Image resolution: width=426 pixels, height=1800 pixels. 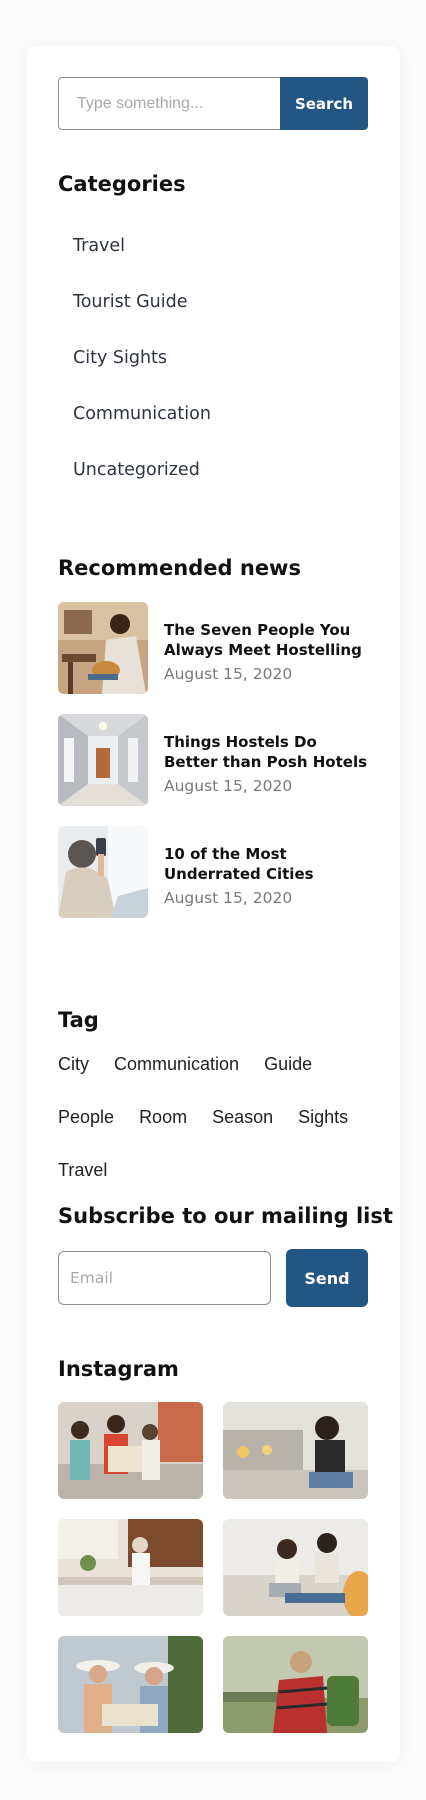 I want to click on woman-phone-photo, so click(x=103, y=872).